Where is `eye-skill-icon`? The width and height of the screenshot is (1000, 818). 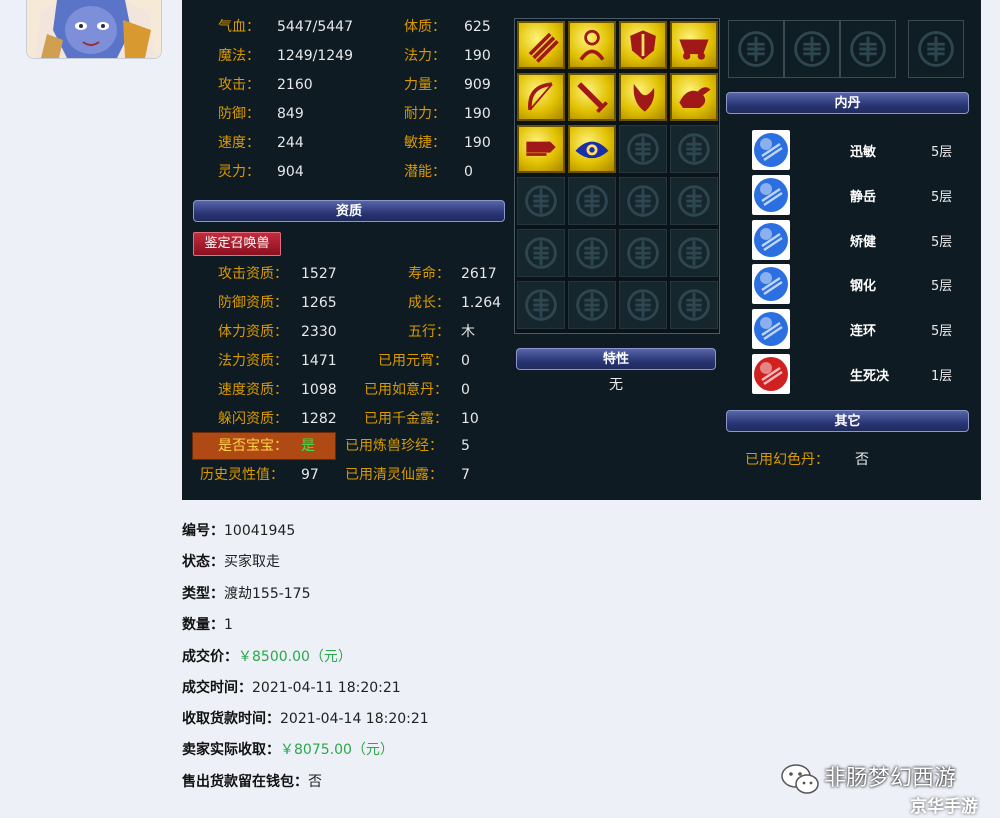 eye-skill-icon is located at coordinates (592, 149).